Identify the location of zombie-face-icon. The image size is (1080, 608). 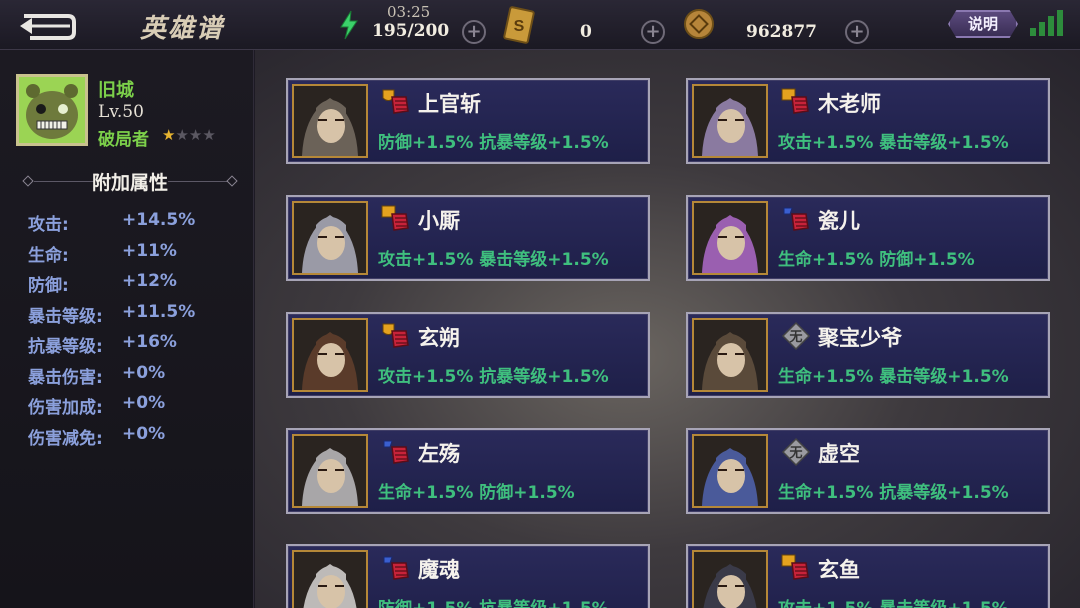
(52, 110).